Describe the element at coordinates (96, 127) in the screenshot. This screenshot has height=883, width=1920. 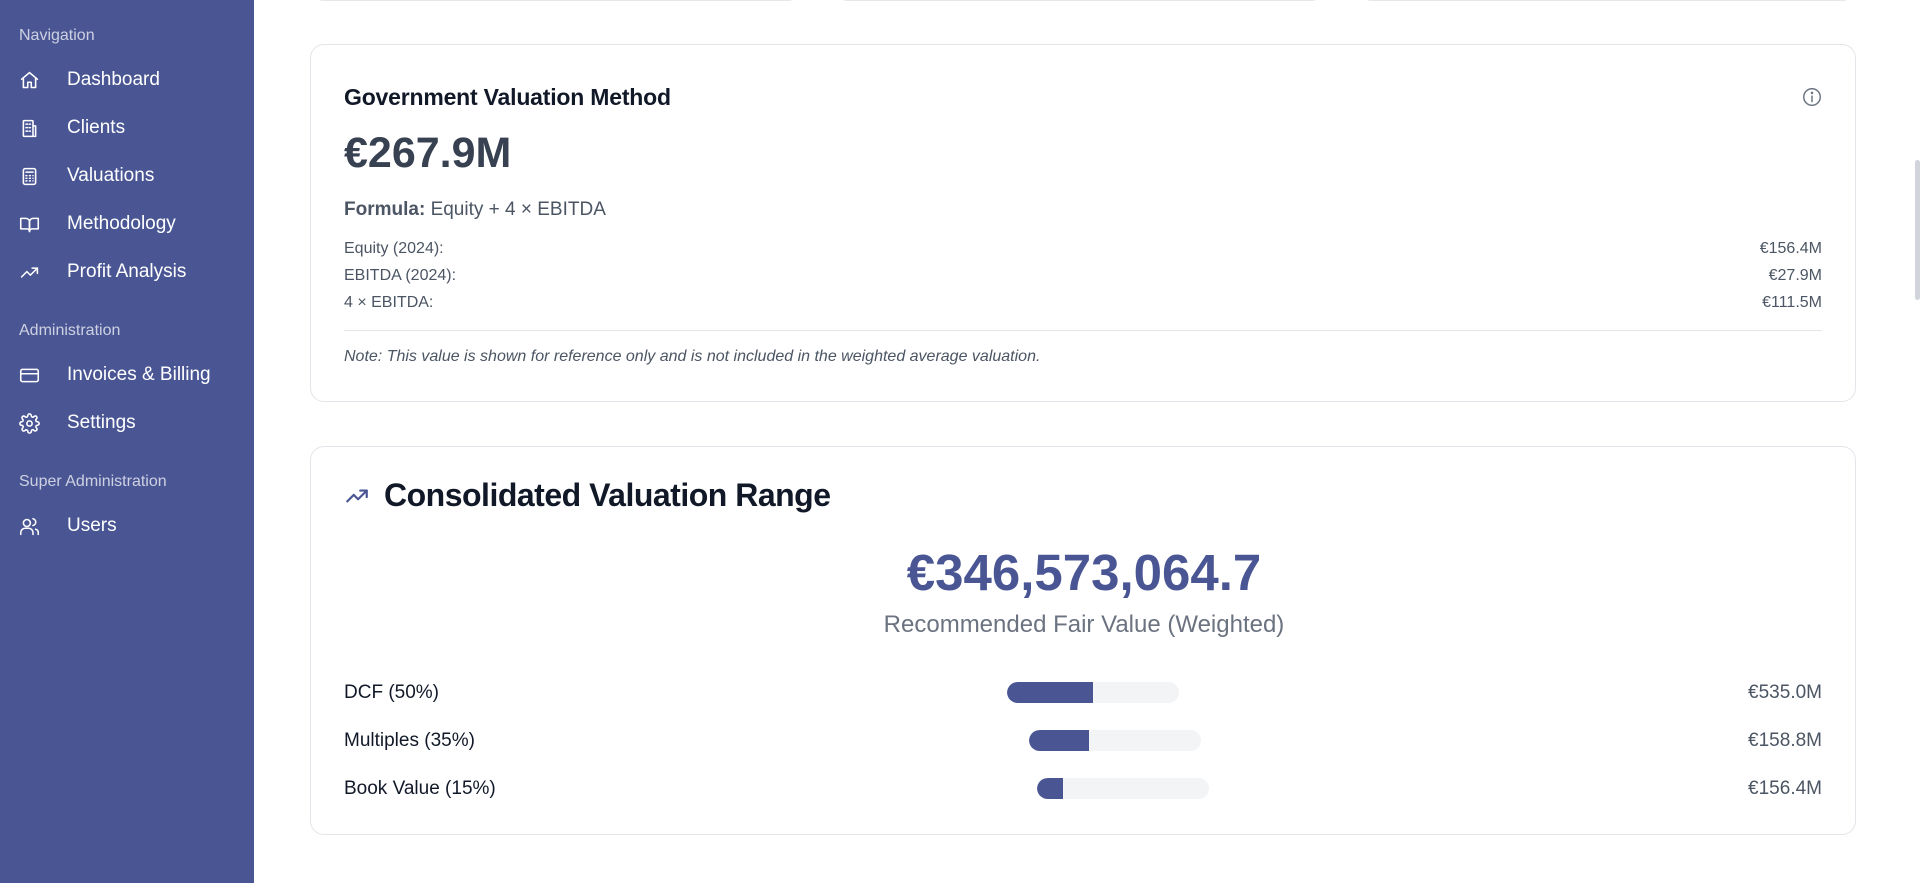
I see `sidebar-item-label: Clients` at that location.